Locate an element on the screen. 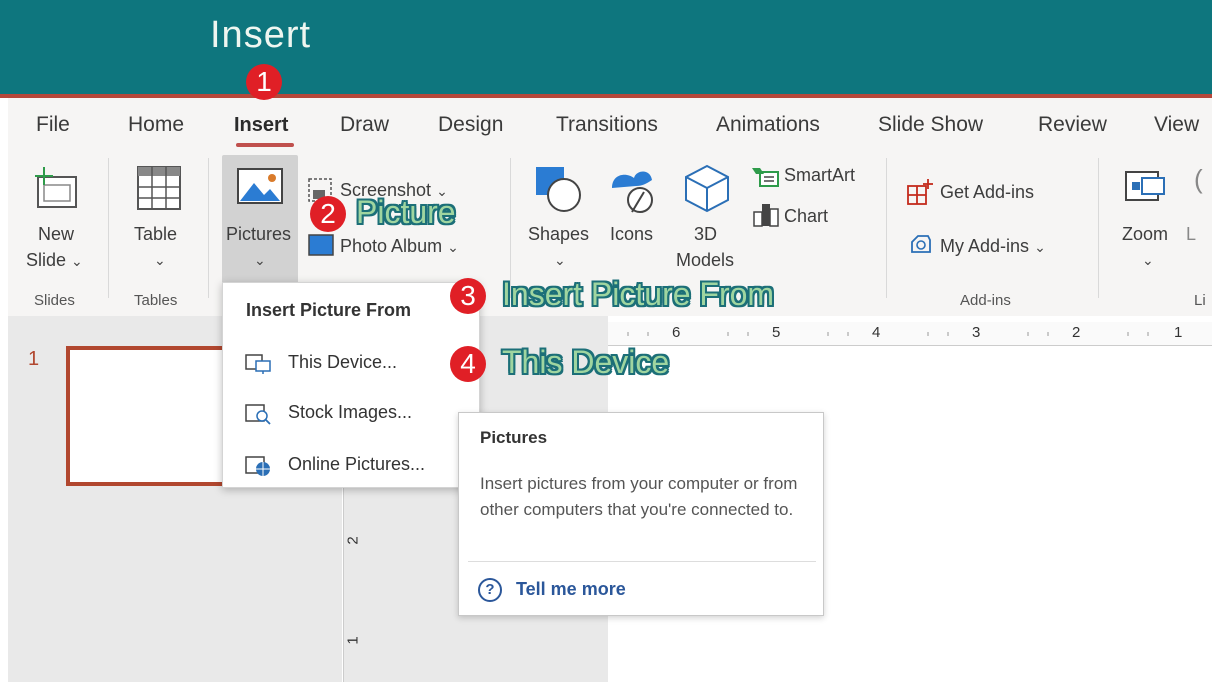  link-icon: ( is located at coordinates (1198, 179).